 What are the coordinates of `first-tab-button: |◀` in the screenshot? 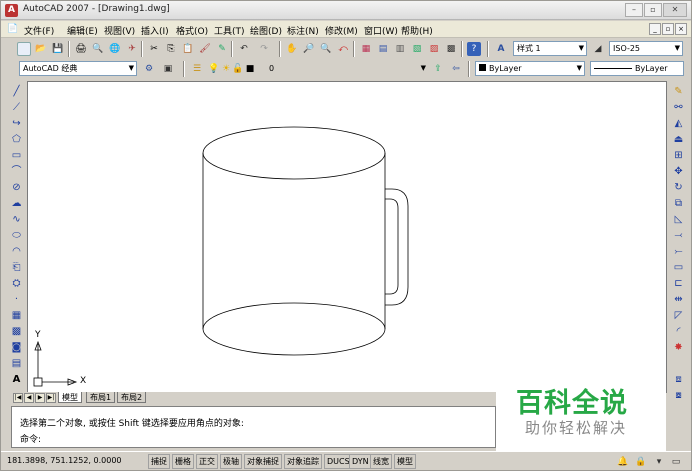 It's located at (18, 398).